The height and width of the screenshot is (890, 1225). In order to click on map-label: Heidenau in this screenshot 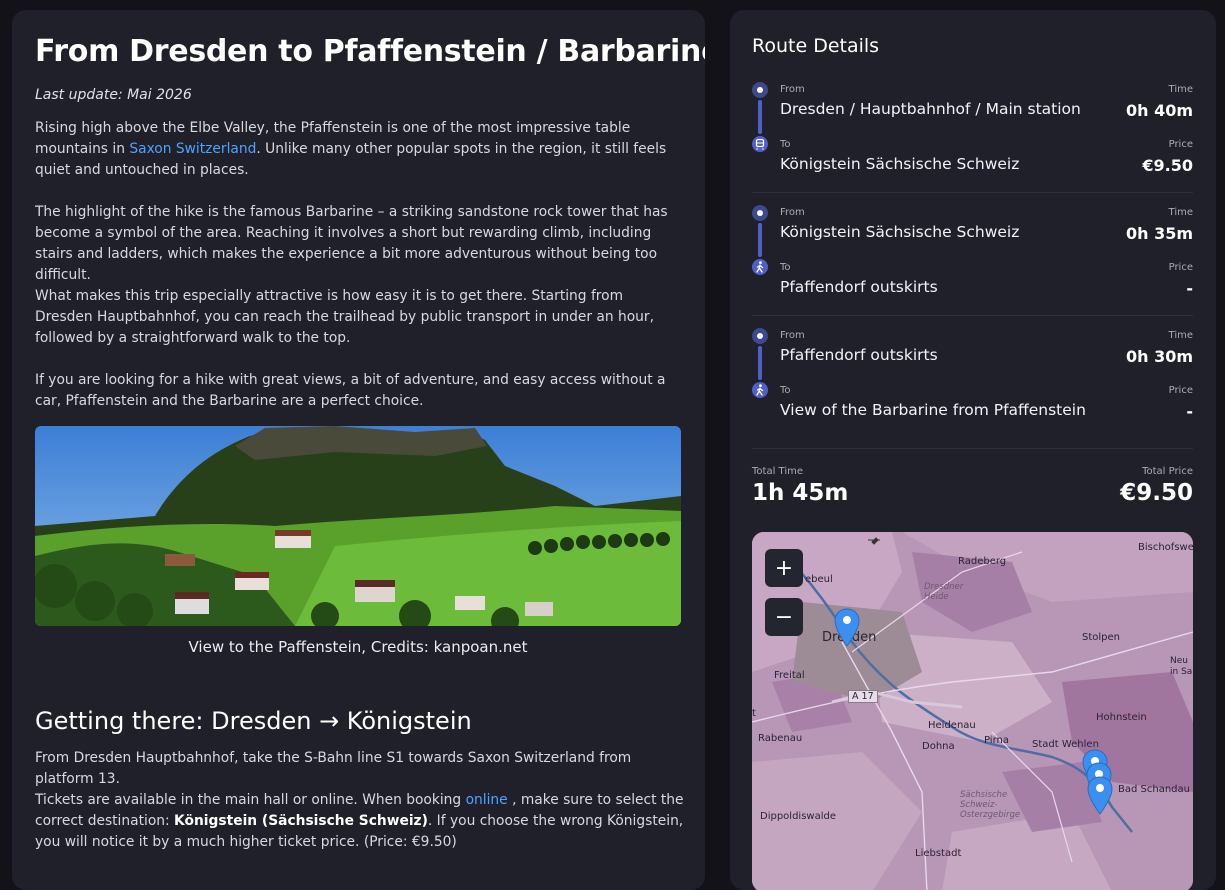, I will do `click(952, 725)`.